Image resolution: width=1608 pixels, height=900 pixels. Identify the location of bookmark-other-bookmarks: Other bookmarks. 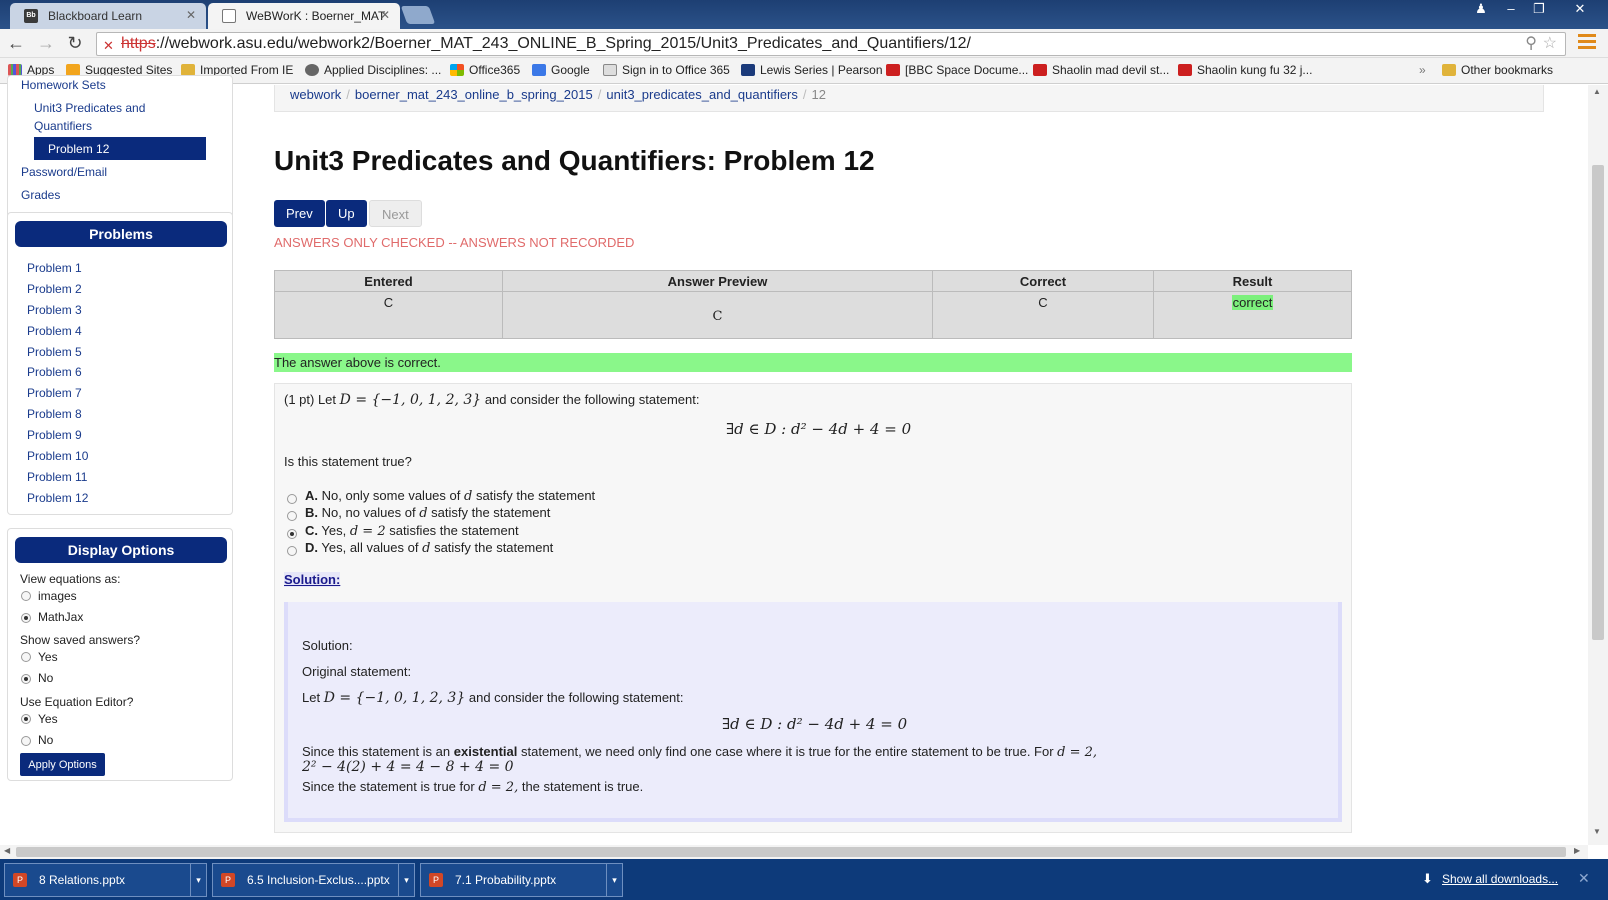
(1497, 70).